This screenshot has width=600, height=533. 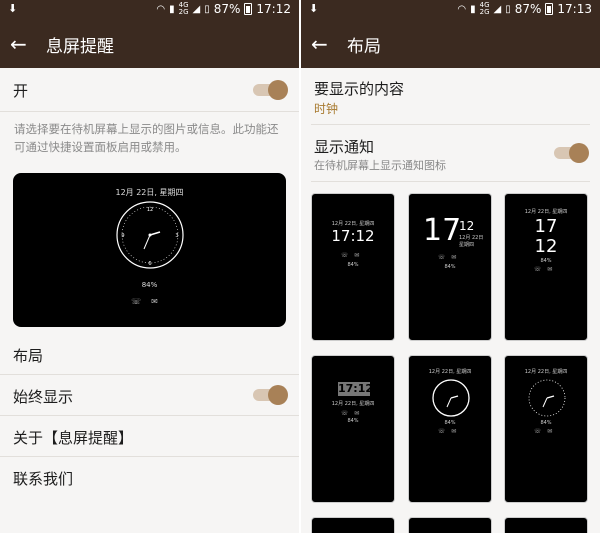 I want to click on master-switch, so click(x=270, y=90).